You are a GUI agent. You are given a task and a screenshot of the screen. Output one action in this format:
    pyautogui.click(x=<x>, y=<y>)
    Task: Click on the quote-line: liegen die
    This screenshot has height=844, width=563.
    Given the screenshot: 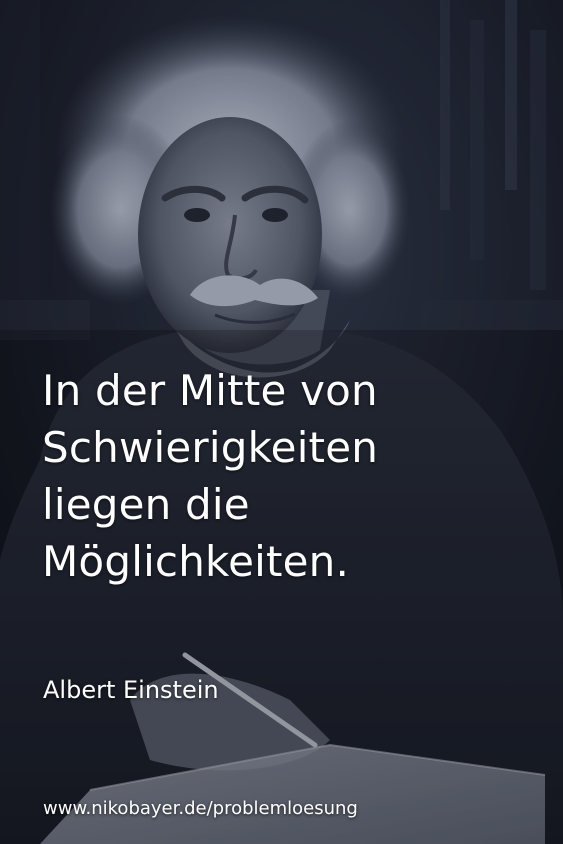 What is the action you would take?
    pyautogui.click(x=146, y=504)
    